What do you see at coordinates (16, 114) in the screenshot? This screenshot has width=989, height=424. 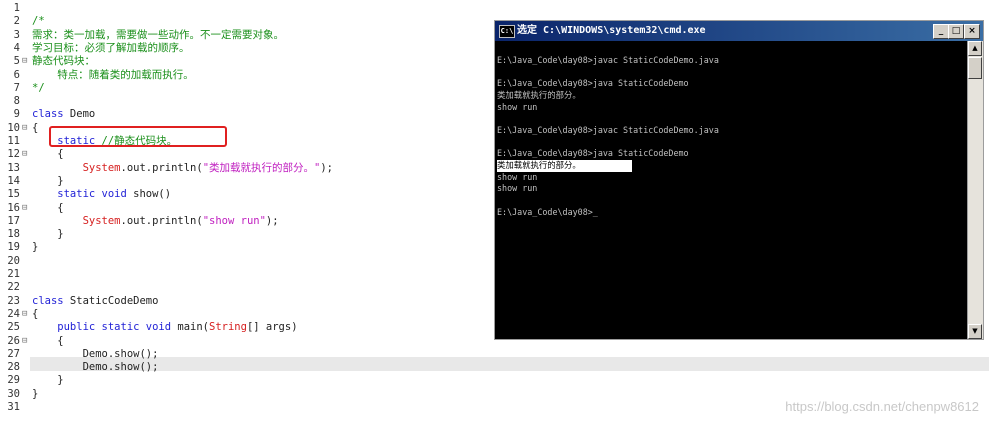 I see `line-number: 9` at bounding box center [16, 114].